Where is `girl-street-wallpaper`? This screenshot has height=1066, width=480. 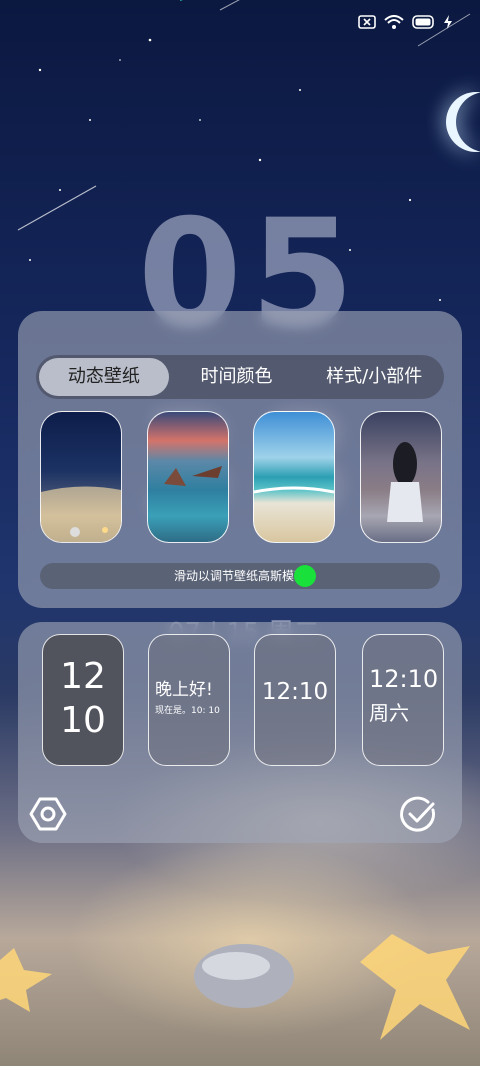
girl-street-wallpaper is located at coordinates (401, 477).